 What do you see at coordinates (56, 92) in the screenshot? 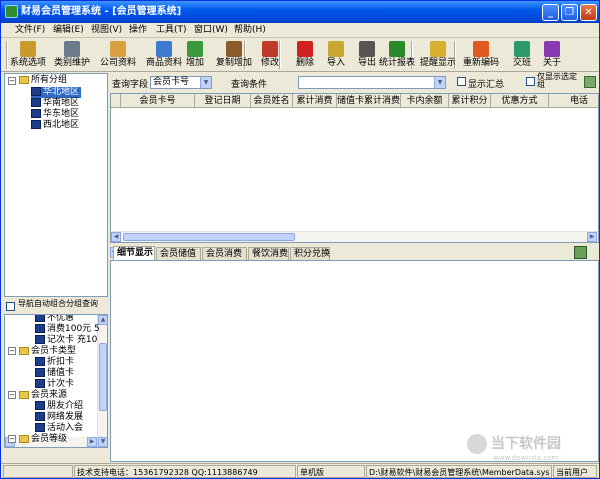
I see `tree-item-north: 华北地区` at bounding box center [56, 92].